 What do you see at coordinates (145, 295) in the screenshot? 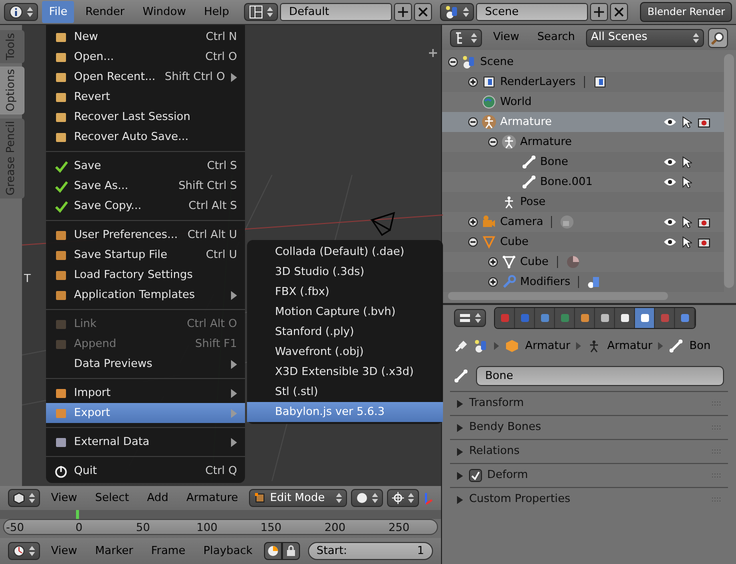
I see `menu-item: Application Templates` at bounding box center [145, 295].